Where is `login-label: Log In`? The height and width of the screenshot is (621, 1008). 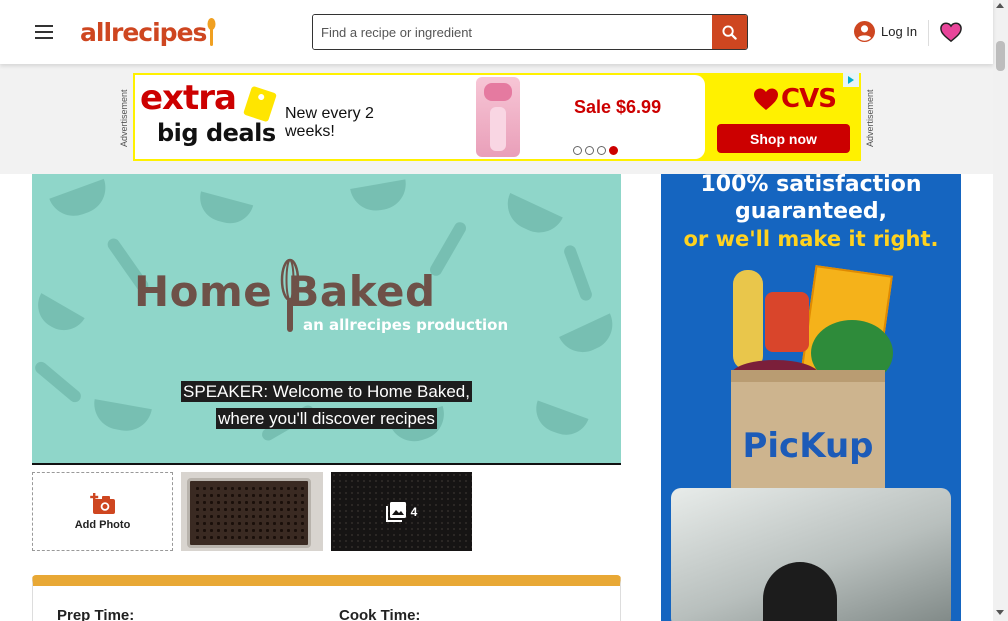 login-label: Log In is located at coordinates (899, 31).